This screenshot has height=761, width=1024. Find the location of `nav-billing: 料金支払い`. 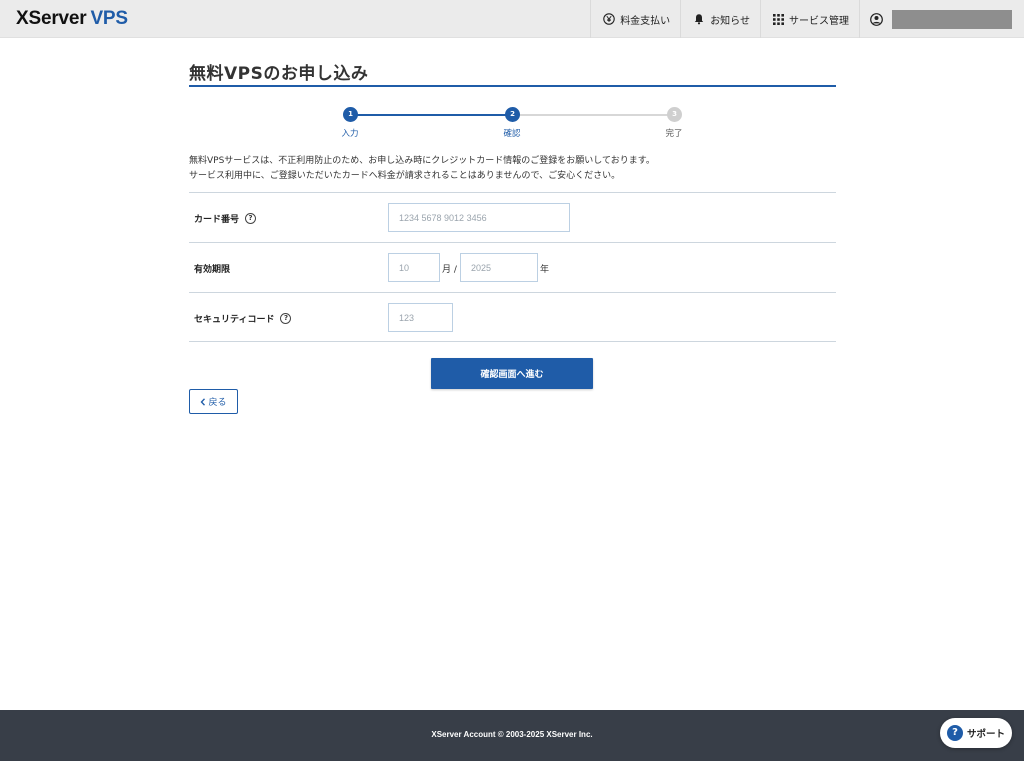

nav-billing: 料金支払い is located at coordinates (635, 19).